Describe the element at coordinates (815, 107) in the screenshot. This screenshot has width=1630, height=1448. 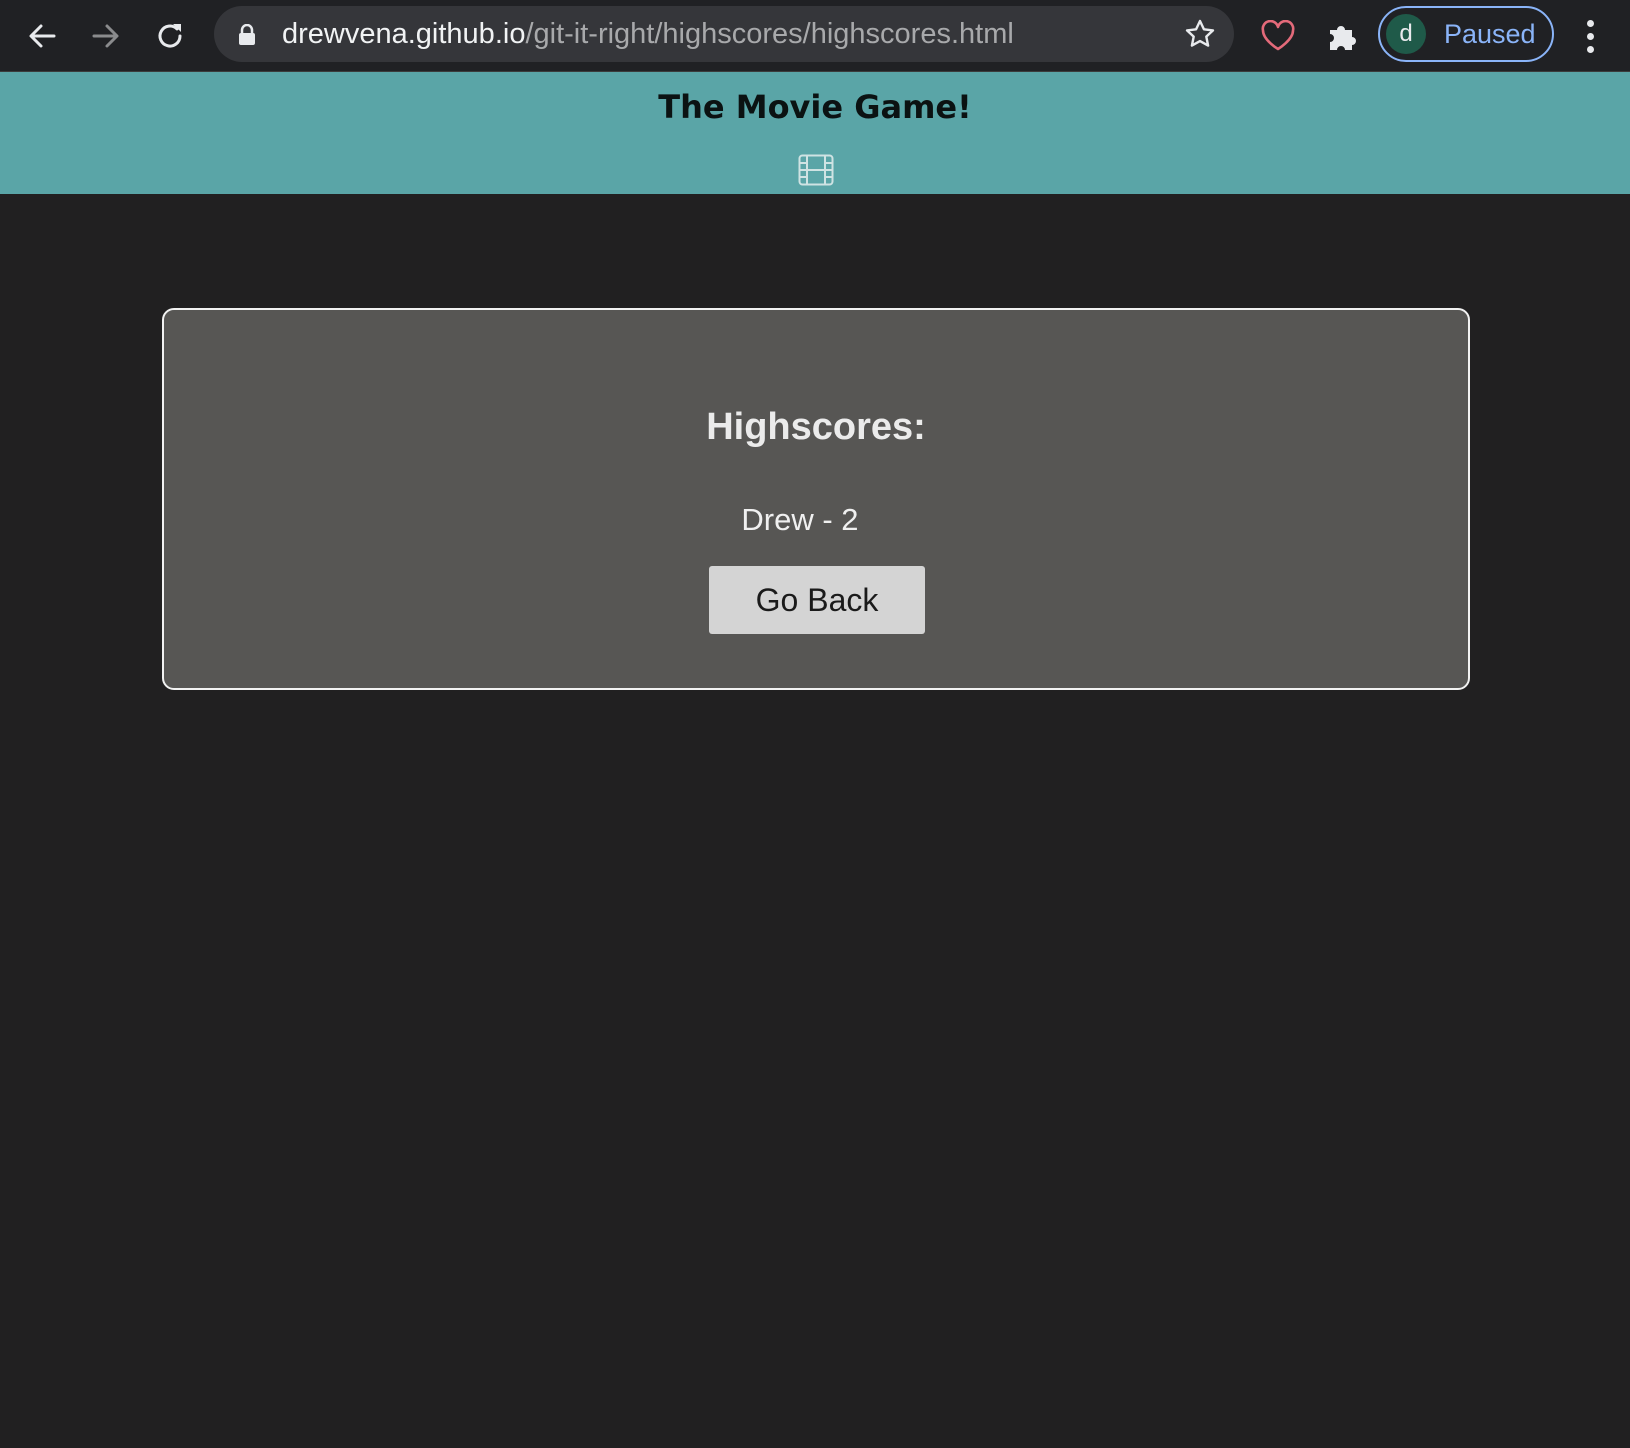
I see `site-title: The Movie Game!` at that location.